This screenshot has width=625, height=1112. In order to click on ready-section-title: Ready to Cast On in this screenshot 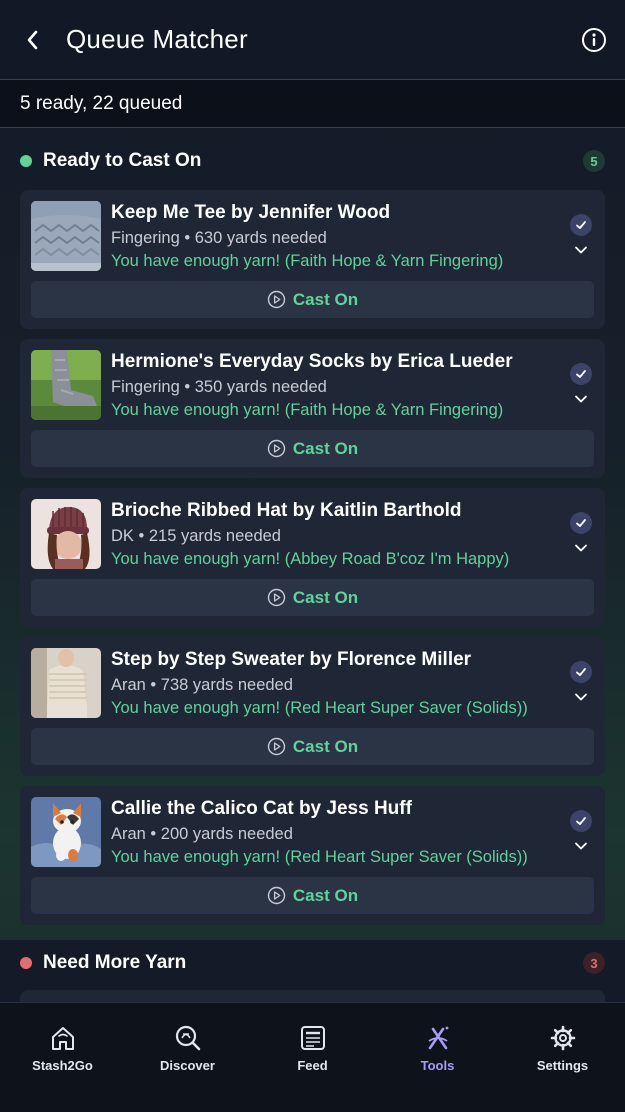, I will do `click(122, 160)`.